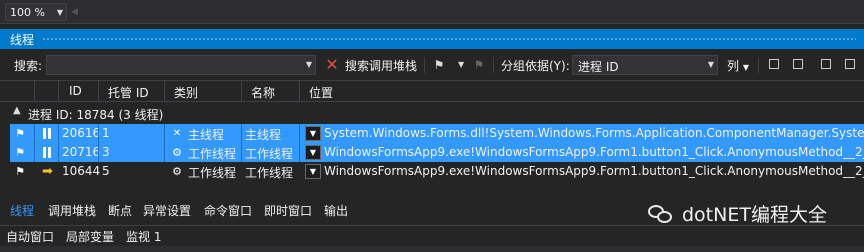  I want to click on tab-output: 输出, so click(336, 210).